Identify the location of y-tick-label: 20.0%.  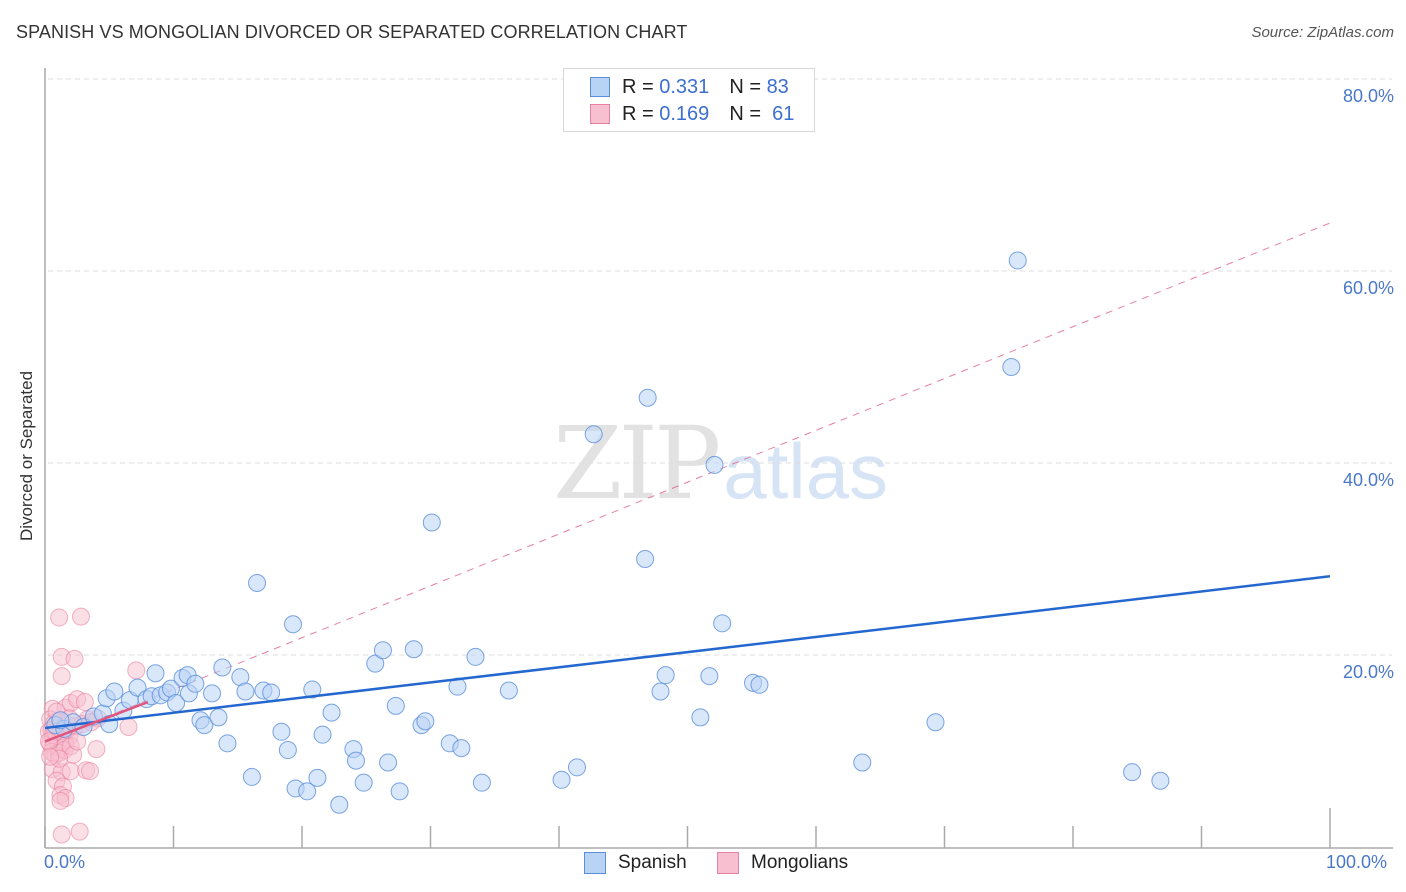
(1368, 672).